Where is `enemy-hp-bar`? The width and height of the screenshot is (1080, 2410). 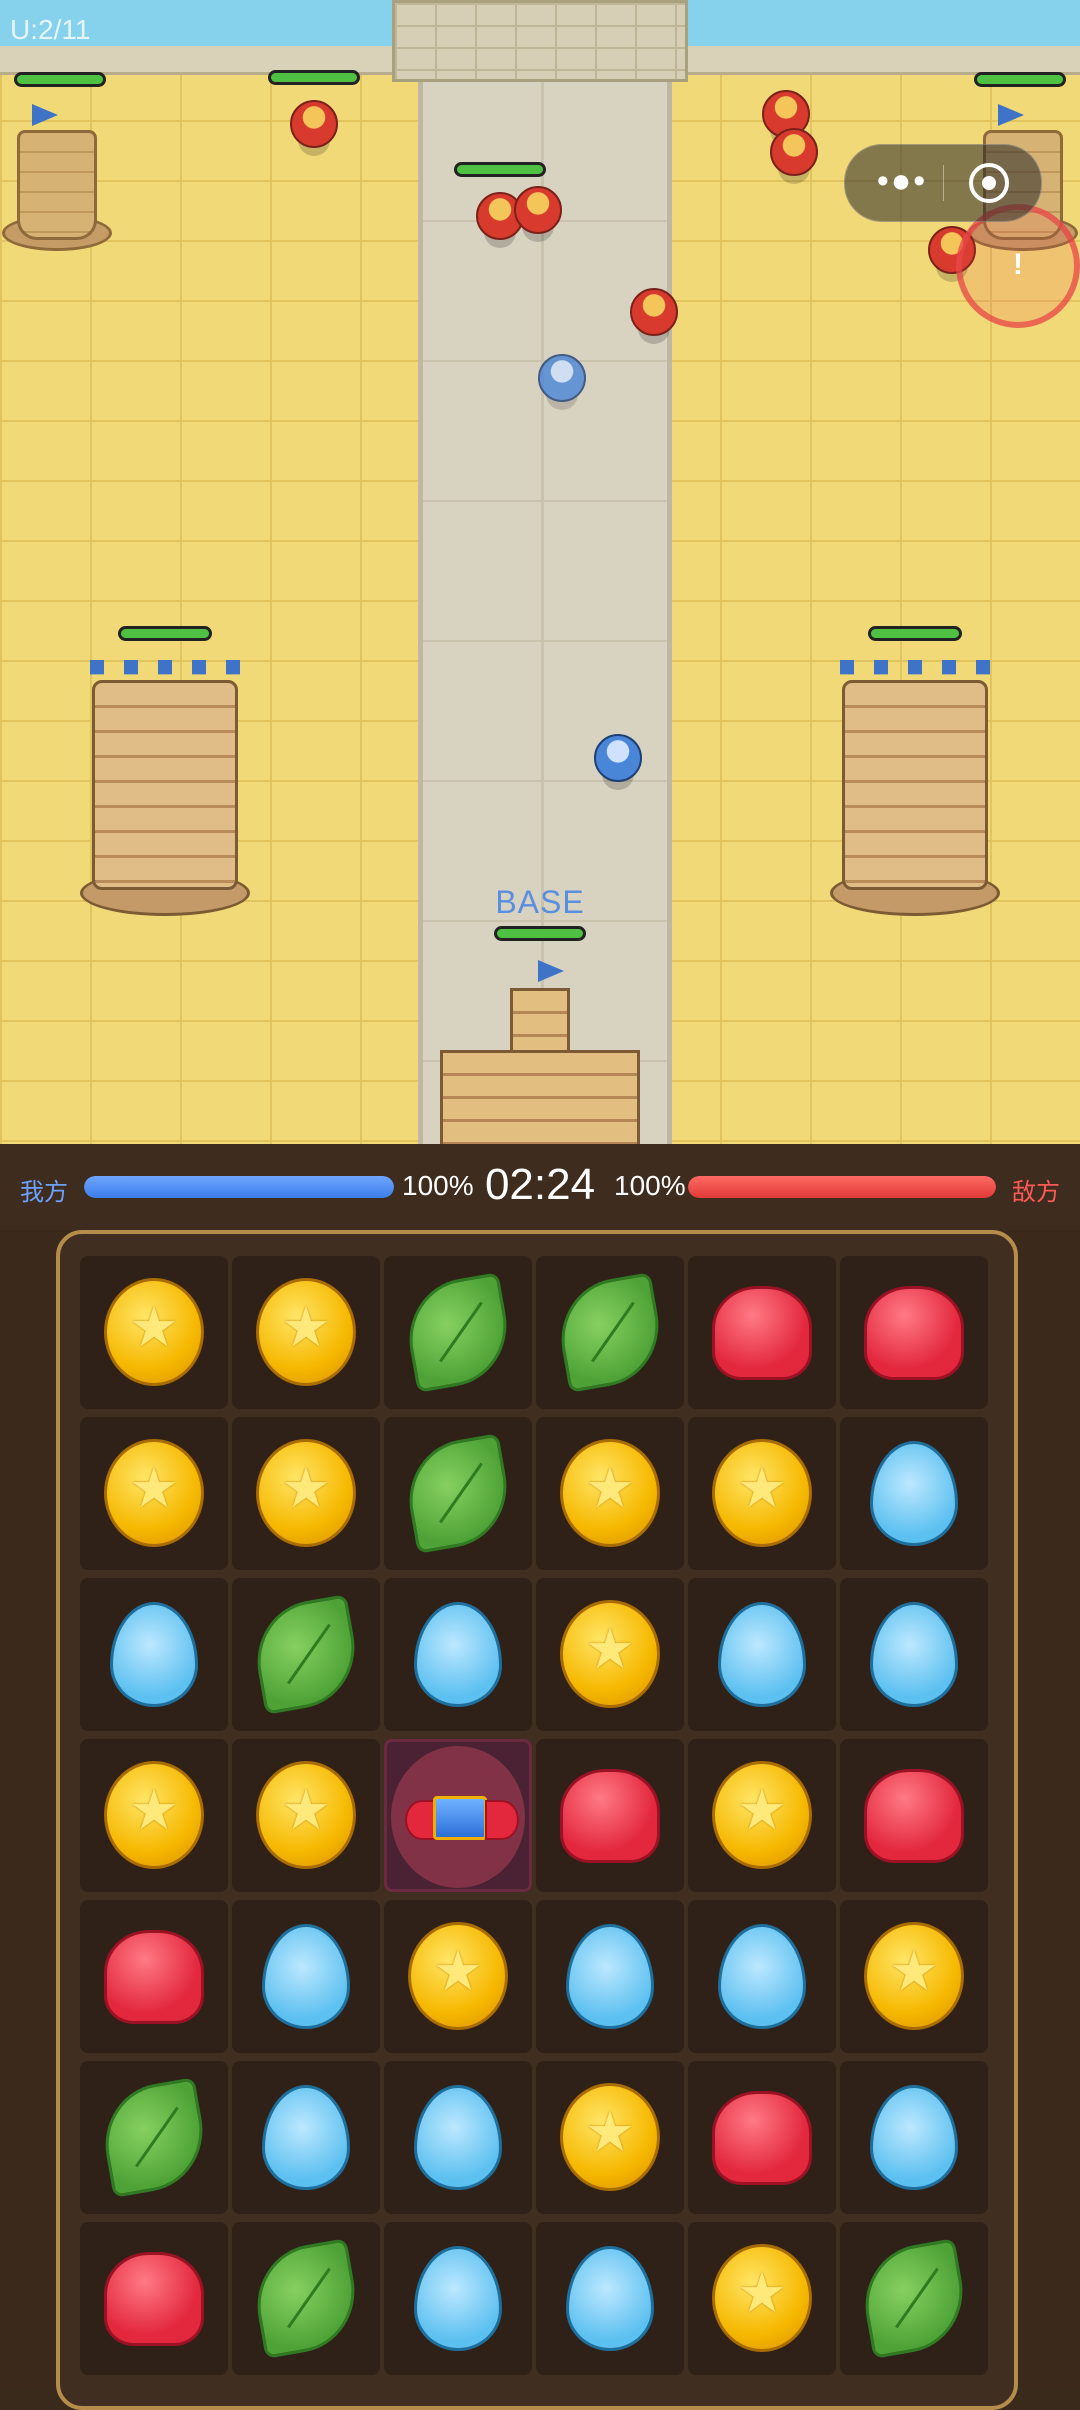 enemy-hp-bar is located at coordinates (842, 1187).